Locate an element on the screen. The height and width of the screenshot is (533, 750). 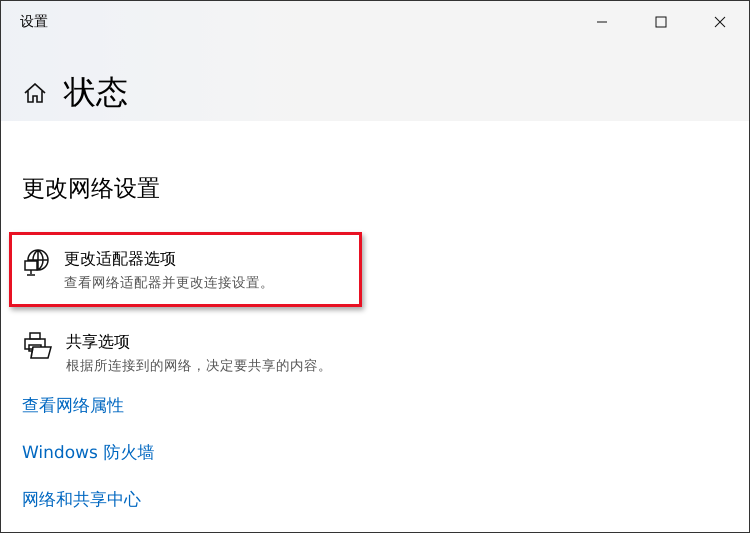
printer-folder-icon is located at coordinates (38, 346).